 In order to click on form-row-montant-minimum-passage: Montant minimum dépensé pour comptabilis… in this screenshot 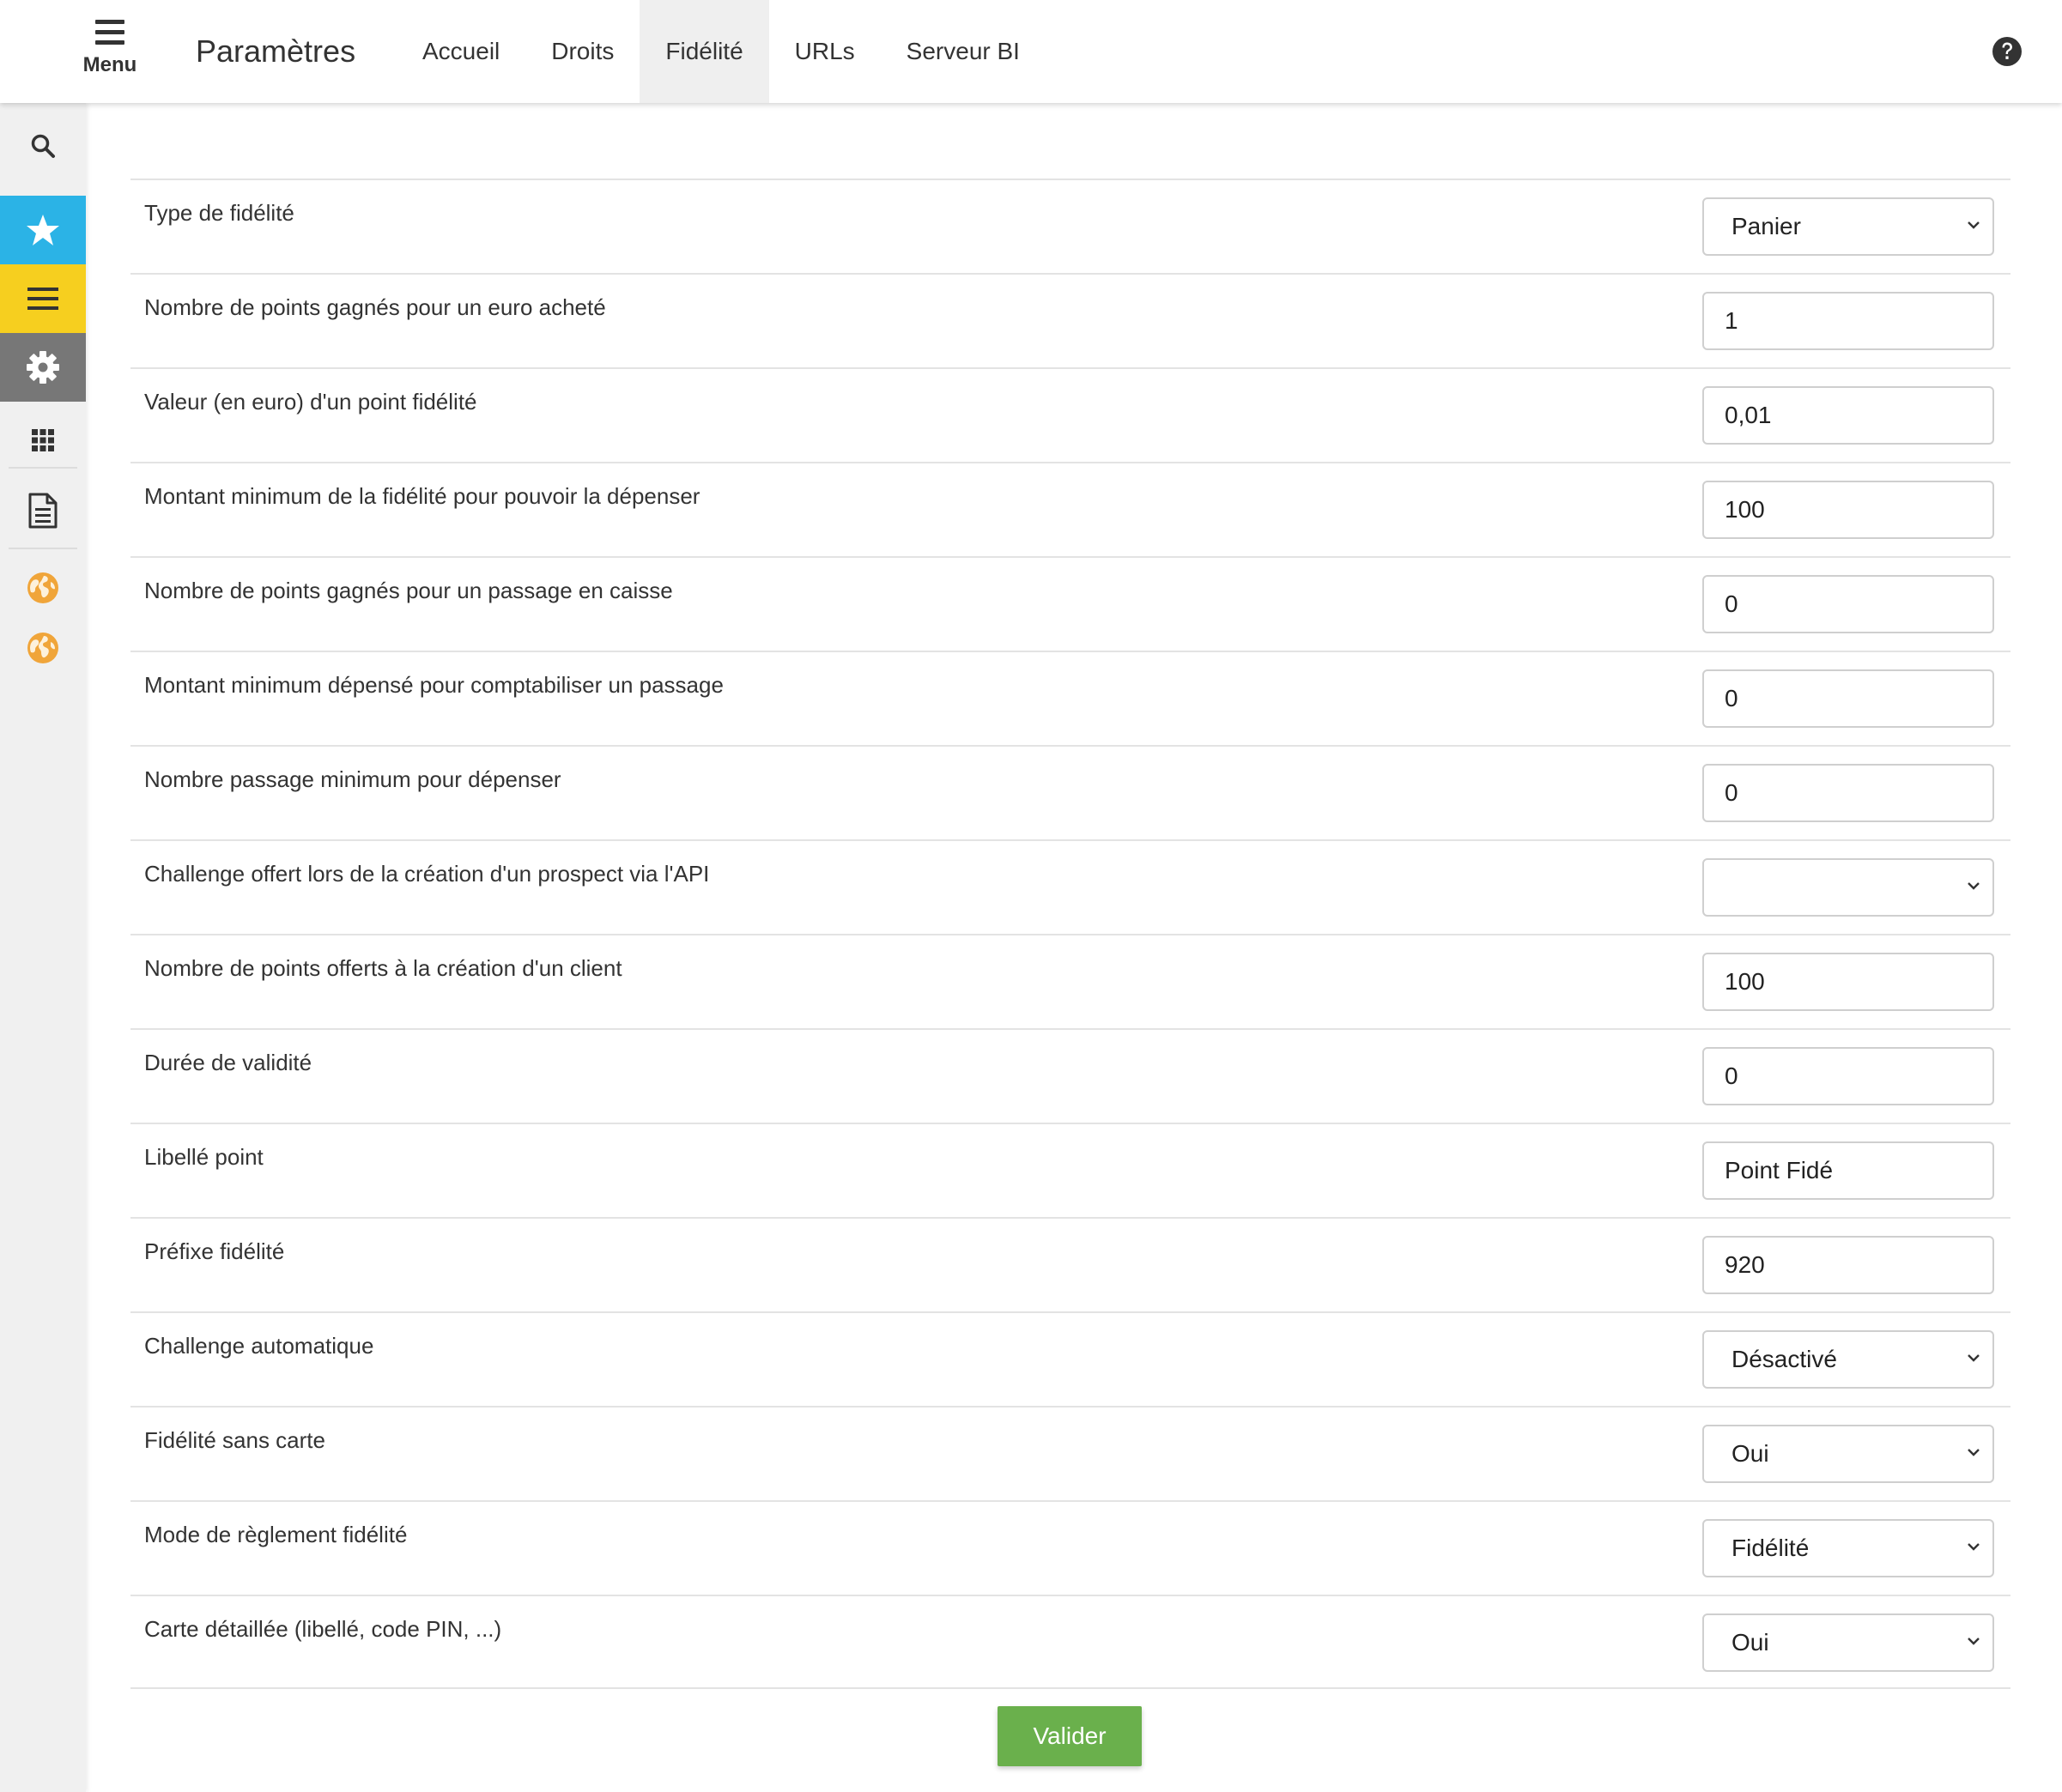, I will do `click(1070, 698)`.